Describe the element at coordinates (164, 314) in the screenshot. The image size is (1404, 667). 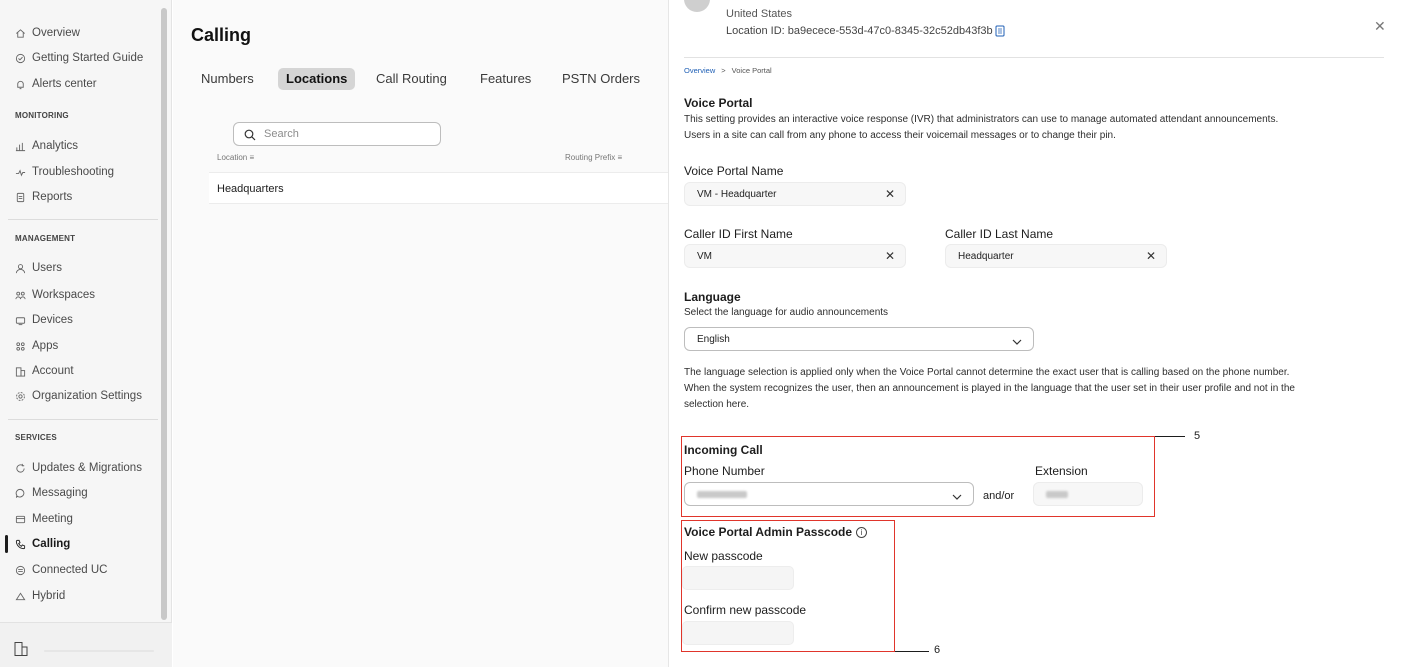
I see `sidebar-scrollbar` at that location.